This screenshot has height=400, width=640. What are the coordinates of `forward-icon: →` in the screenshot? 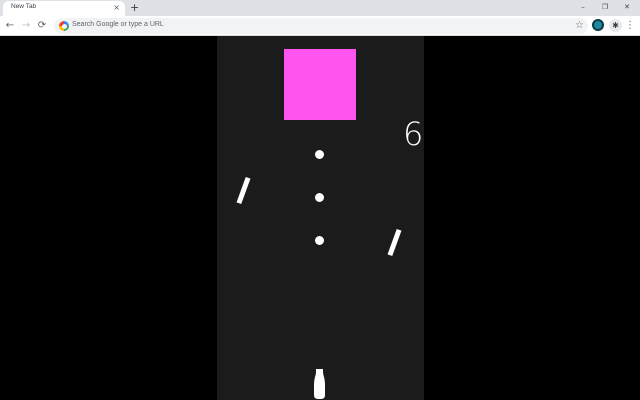 It's located at (26, 26).